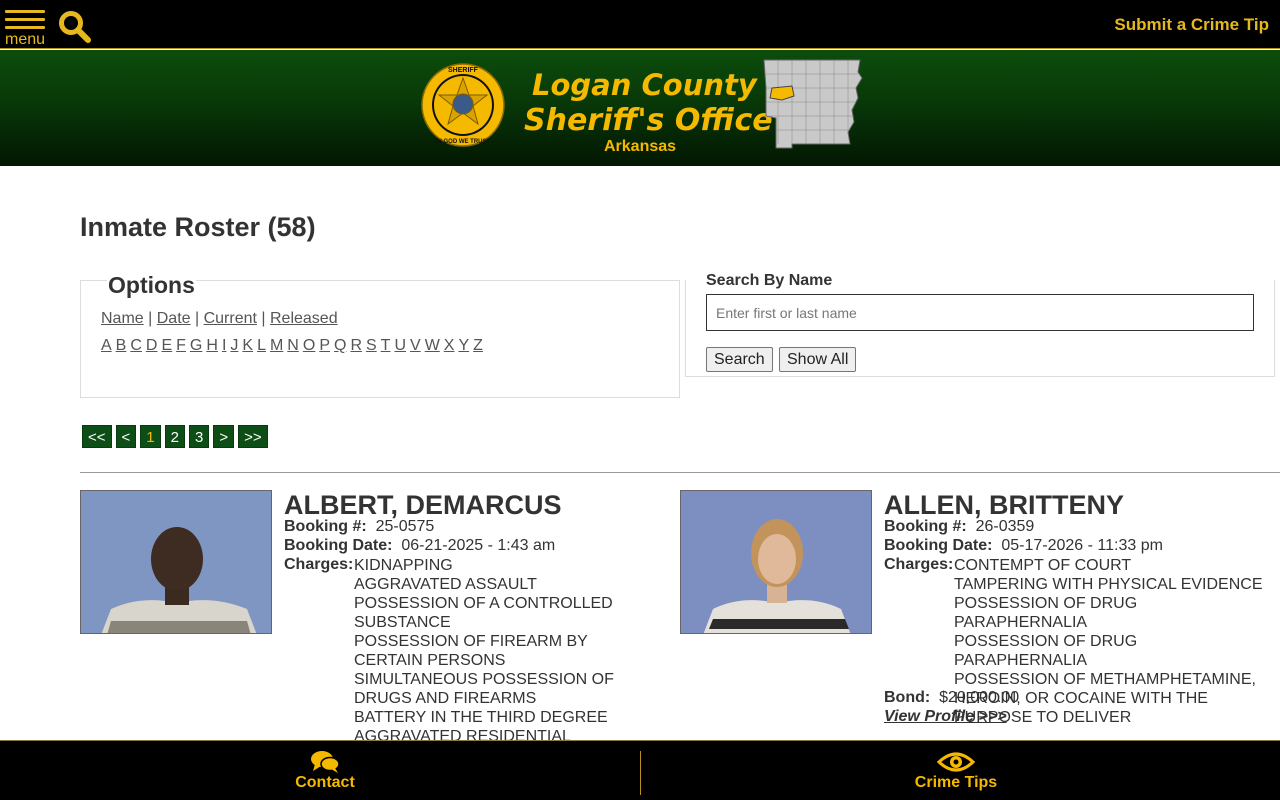 This screenshot has width=1280, height=800. I want to click on inmate-name: ALLEN, BRITTENY, so click(1004, 505).